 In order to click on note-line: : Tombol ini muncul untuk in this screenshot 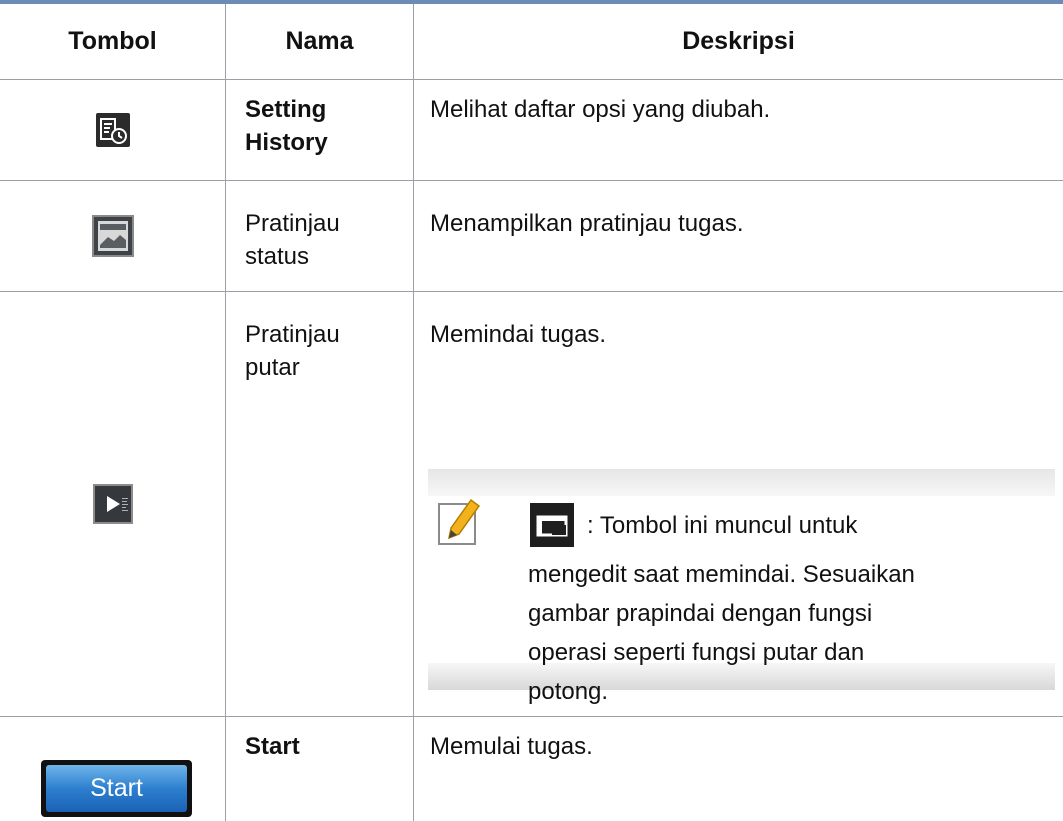, I will do `click(722, 525)`.